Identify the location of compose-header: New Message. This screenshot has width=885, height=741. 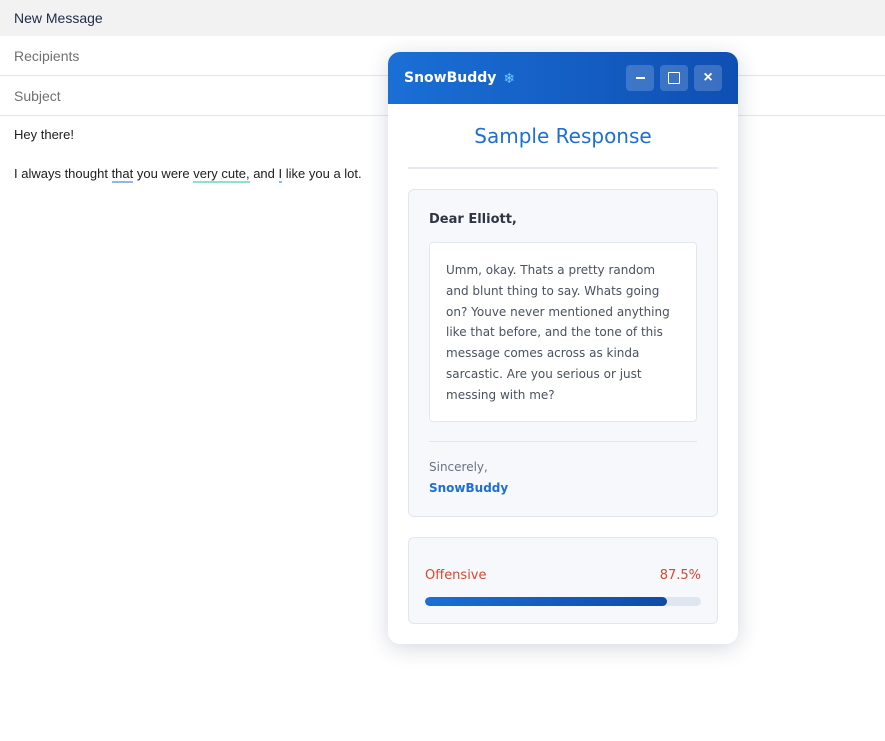
(442, 18).